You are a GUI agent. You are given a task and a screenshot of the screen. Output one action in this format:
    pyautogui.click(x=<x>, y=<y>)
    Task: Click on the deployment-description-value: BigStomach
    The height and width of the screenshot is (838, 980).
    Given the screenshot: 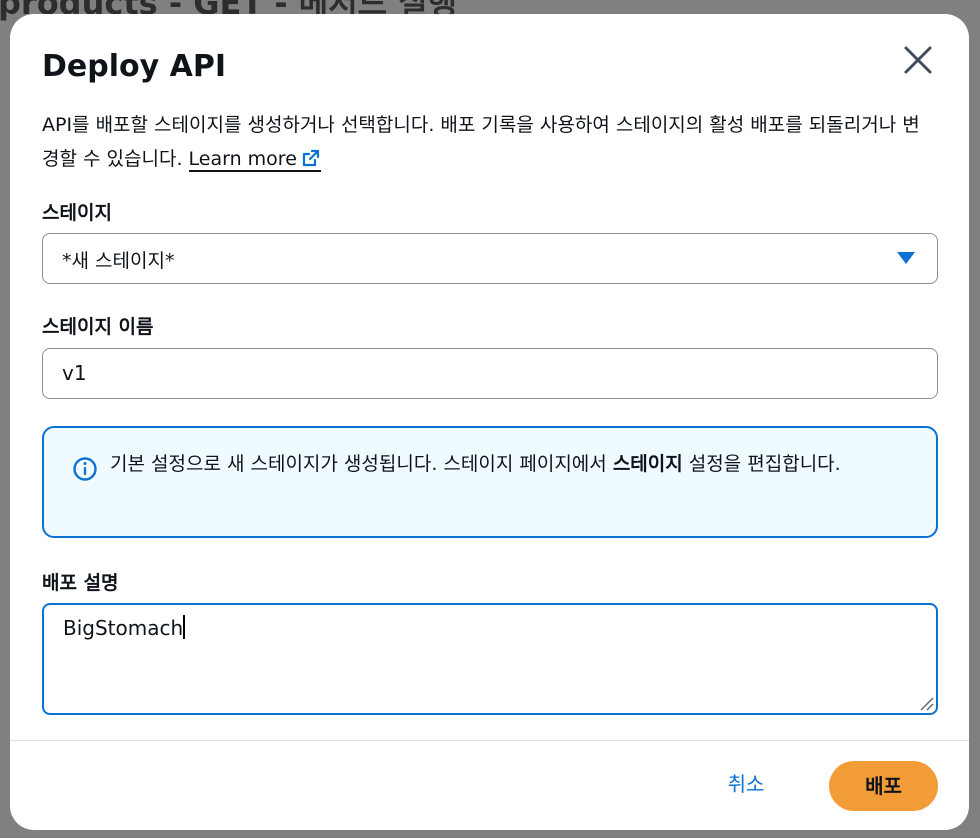 What is the action you would take?
    pyautogui.click(x=124, y=627)
    